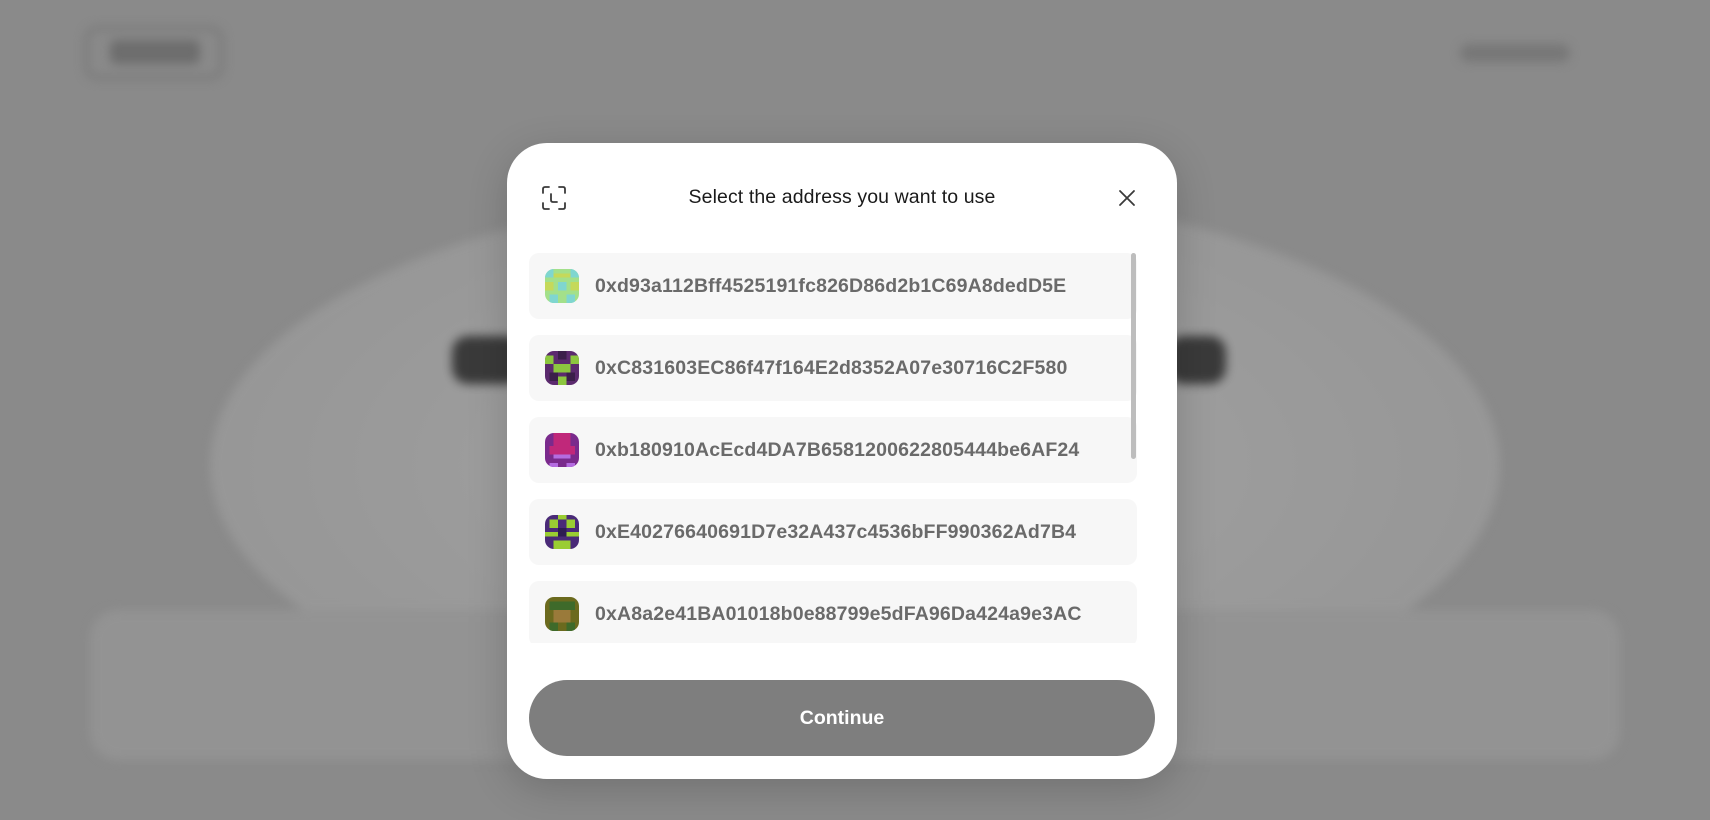 This screenshot has width=1710, height=820. What do you see at coordinates (155, 52) in the screenshot?
I see `background-logo-text` at bounding box center [155, 52].